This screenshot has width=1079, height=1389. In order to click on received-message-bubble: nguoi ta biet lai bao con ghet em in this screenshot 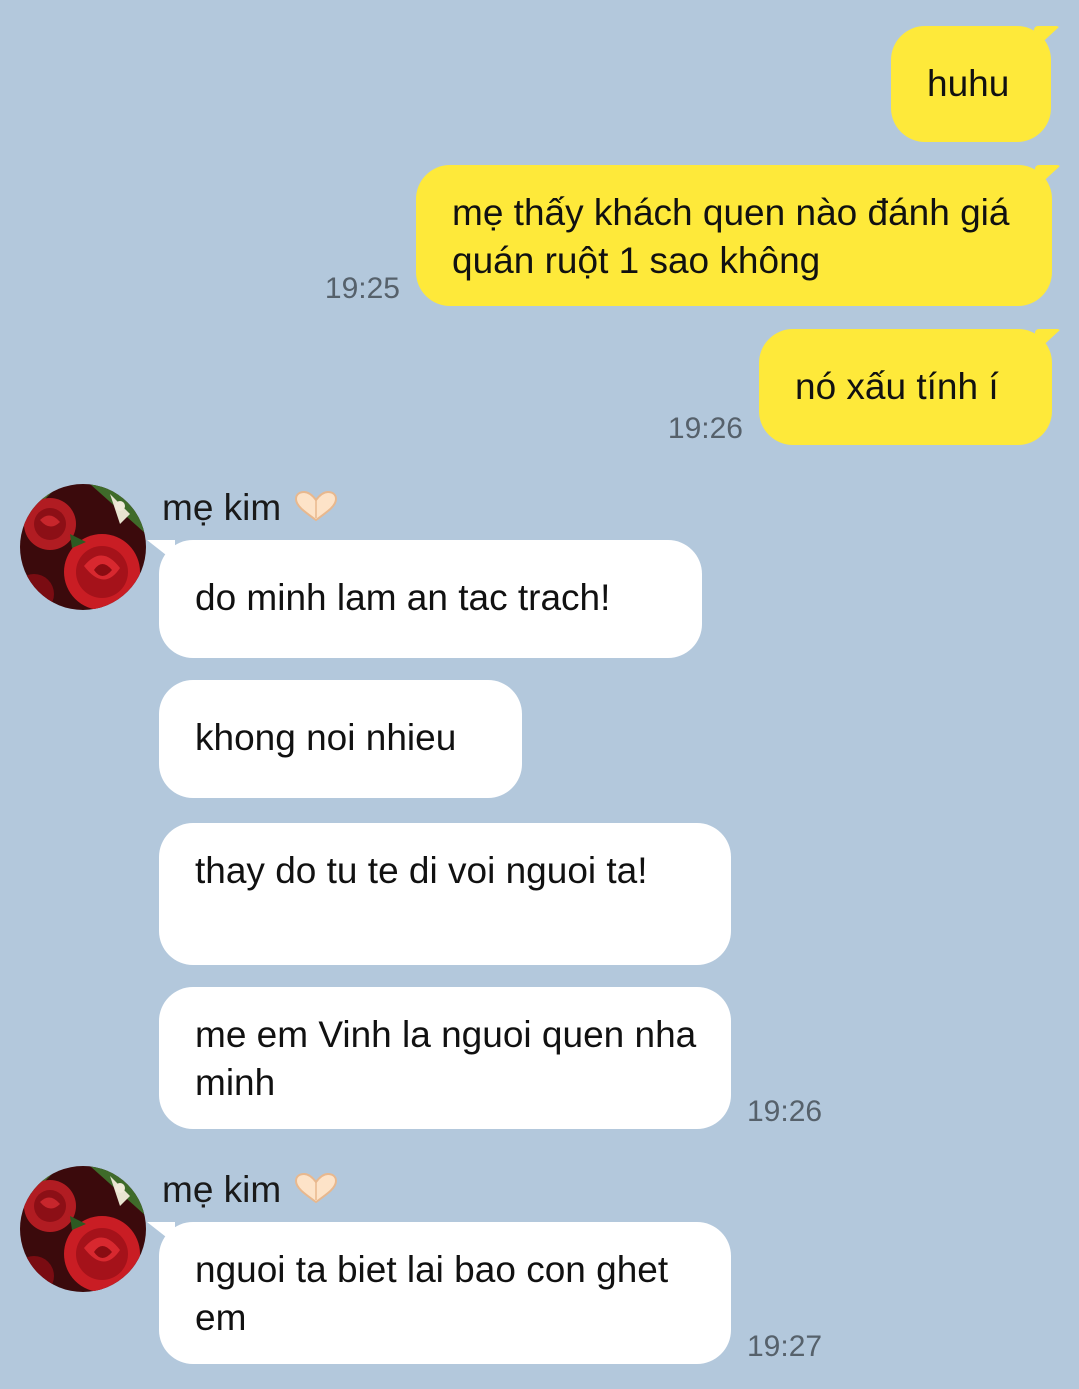, I will do `click(439, 1293)`.